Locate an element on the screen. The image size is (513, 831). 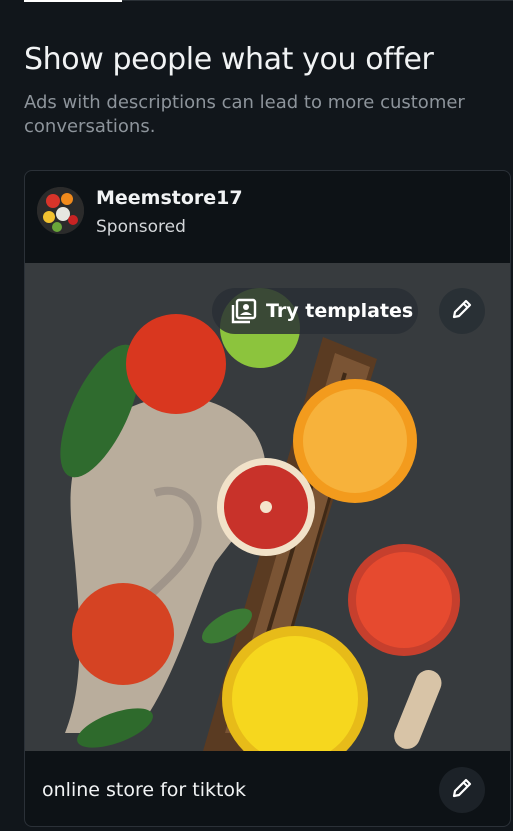
top-tab-indicator is located at coordinates (73, 1).